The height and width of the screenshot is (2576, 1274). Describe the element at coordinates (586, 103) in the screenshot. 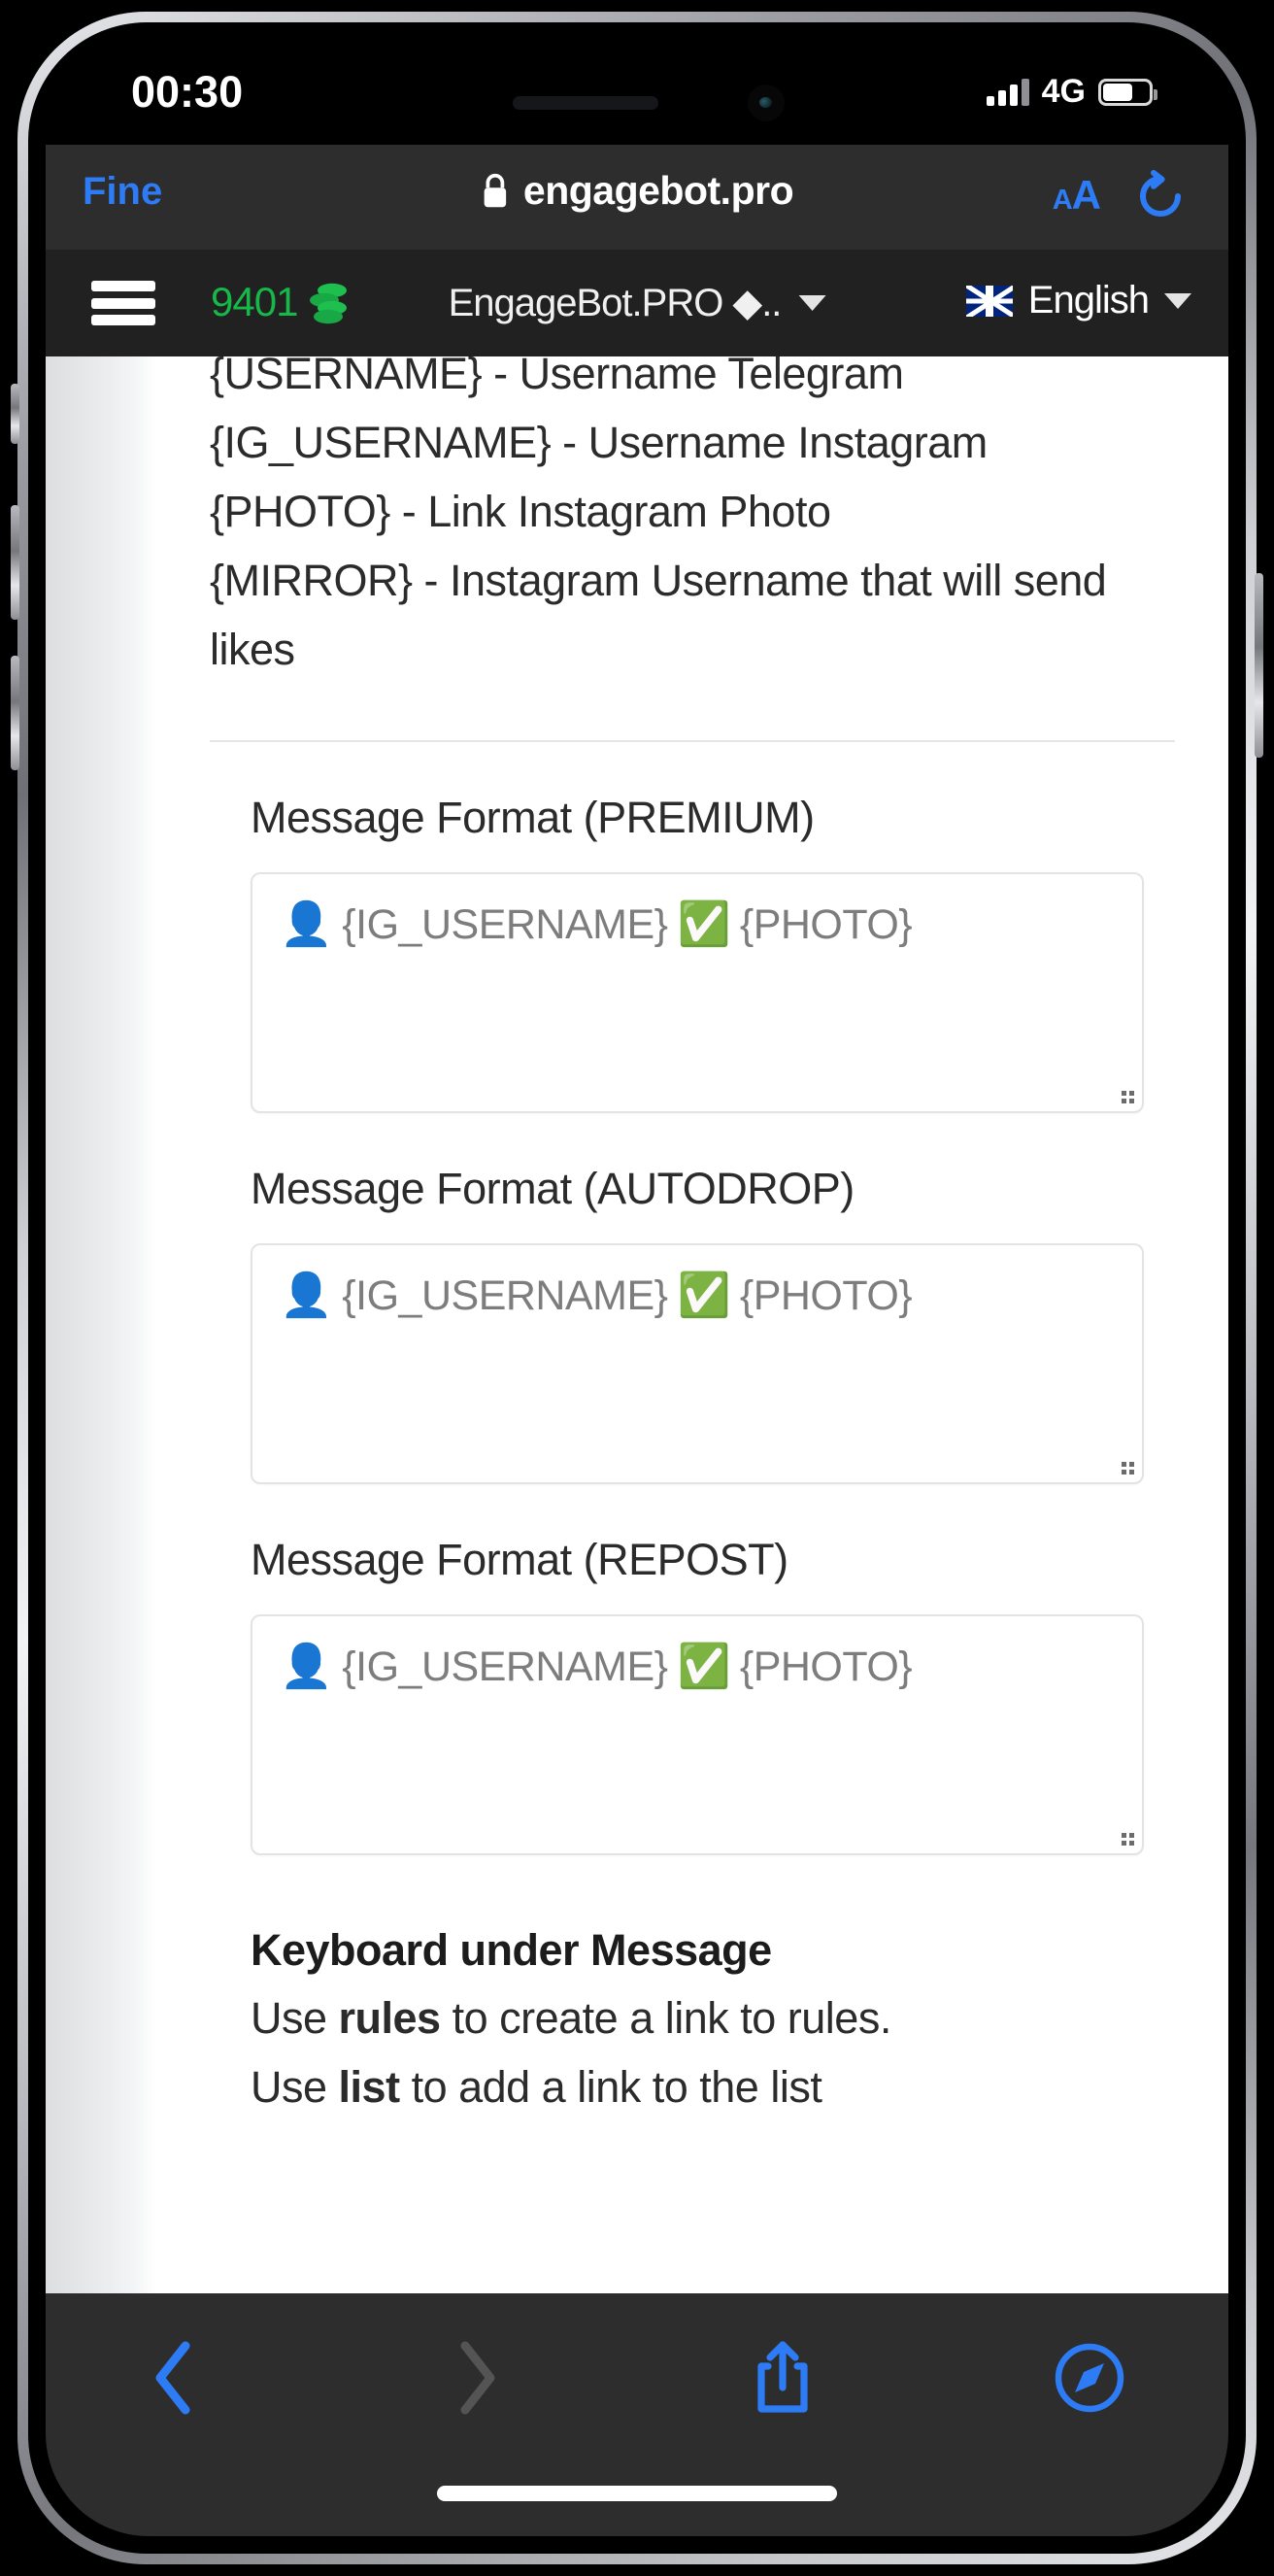

I see `speaker-grille-icon` at that location.